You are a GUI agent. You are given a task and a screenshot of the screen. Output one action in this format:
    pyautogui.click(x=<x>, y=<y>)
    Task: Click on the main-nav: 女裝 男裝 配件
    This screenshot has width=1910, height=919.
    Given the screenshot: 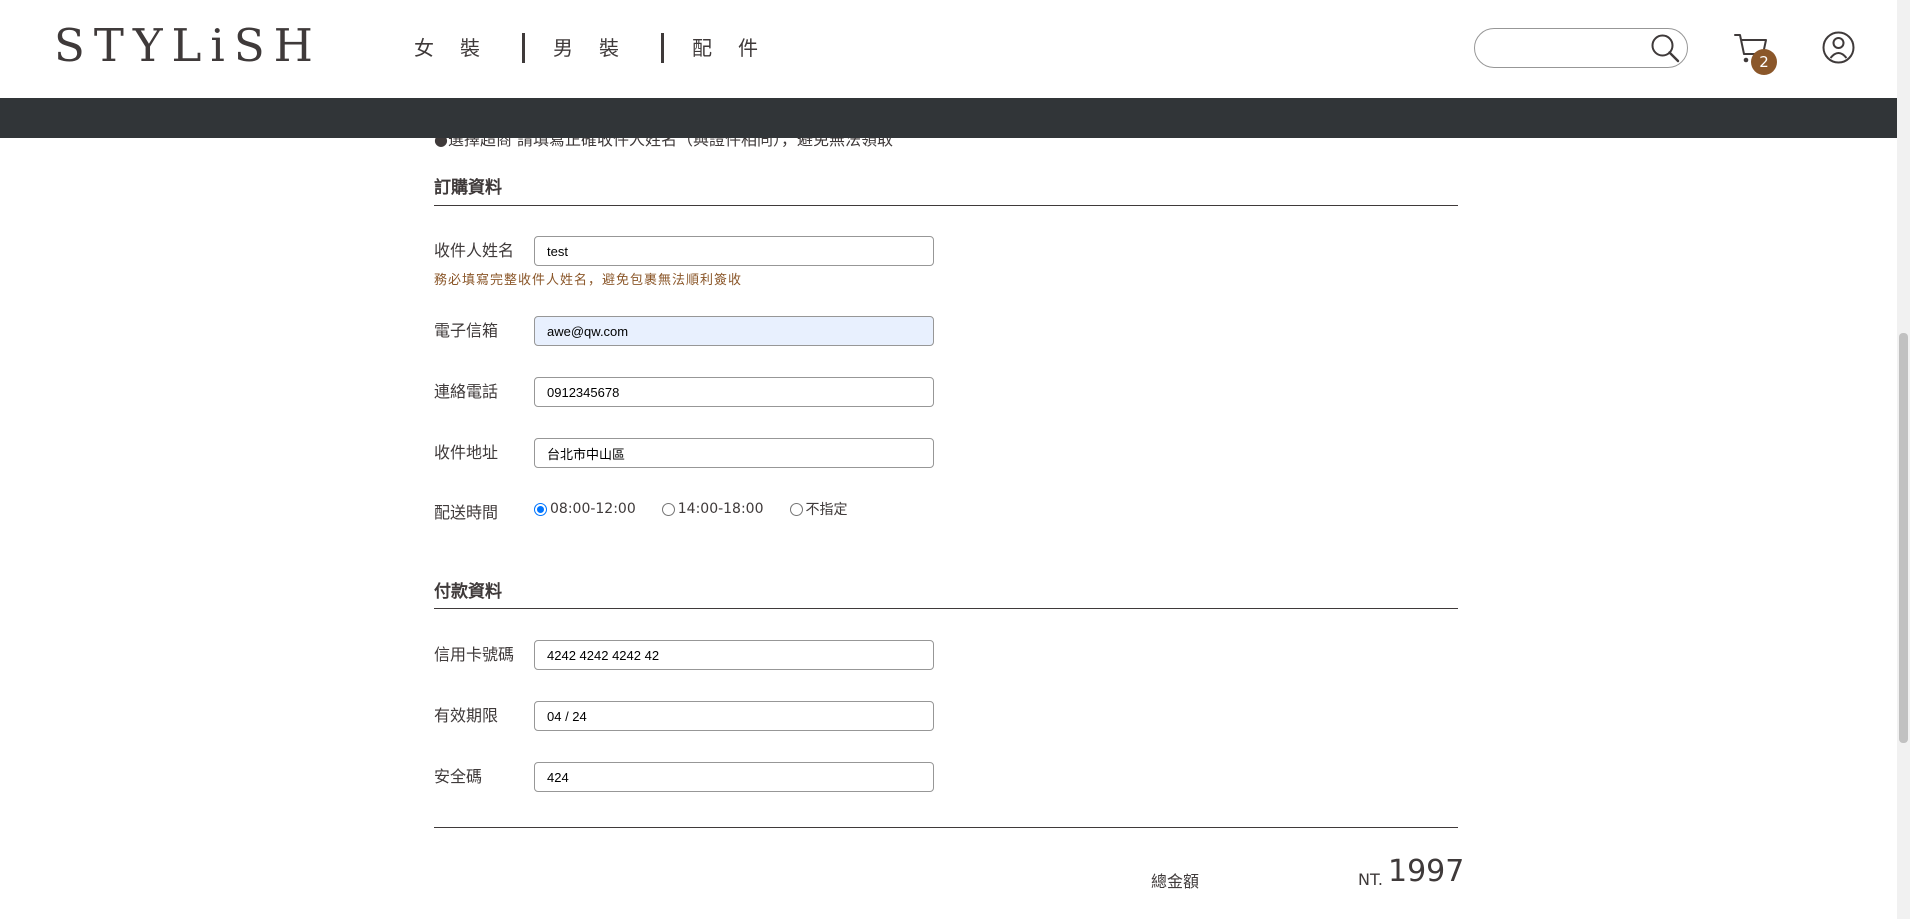 What is the action you would take?
    pyautogui.click(x=593, y=48)
    